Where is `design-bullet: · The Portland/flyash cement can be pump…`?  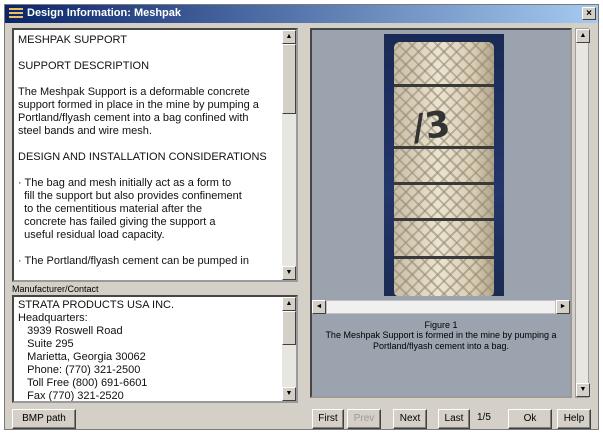 design-bullet: · The Portland/flyash cement can be pump… is located at coordinates (133, 261).